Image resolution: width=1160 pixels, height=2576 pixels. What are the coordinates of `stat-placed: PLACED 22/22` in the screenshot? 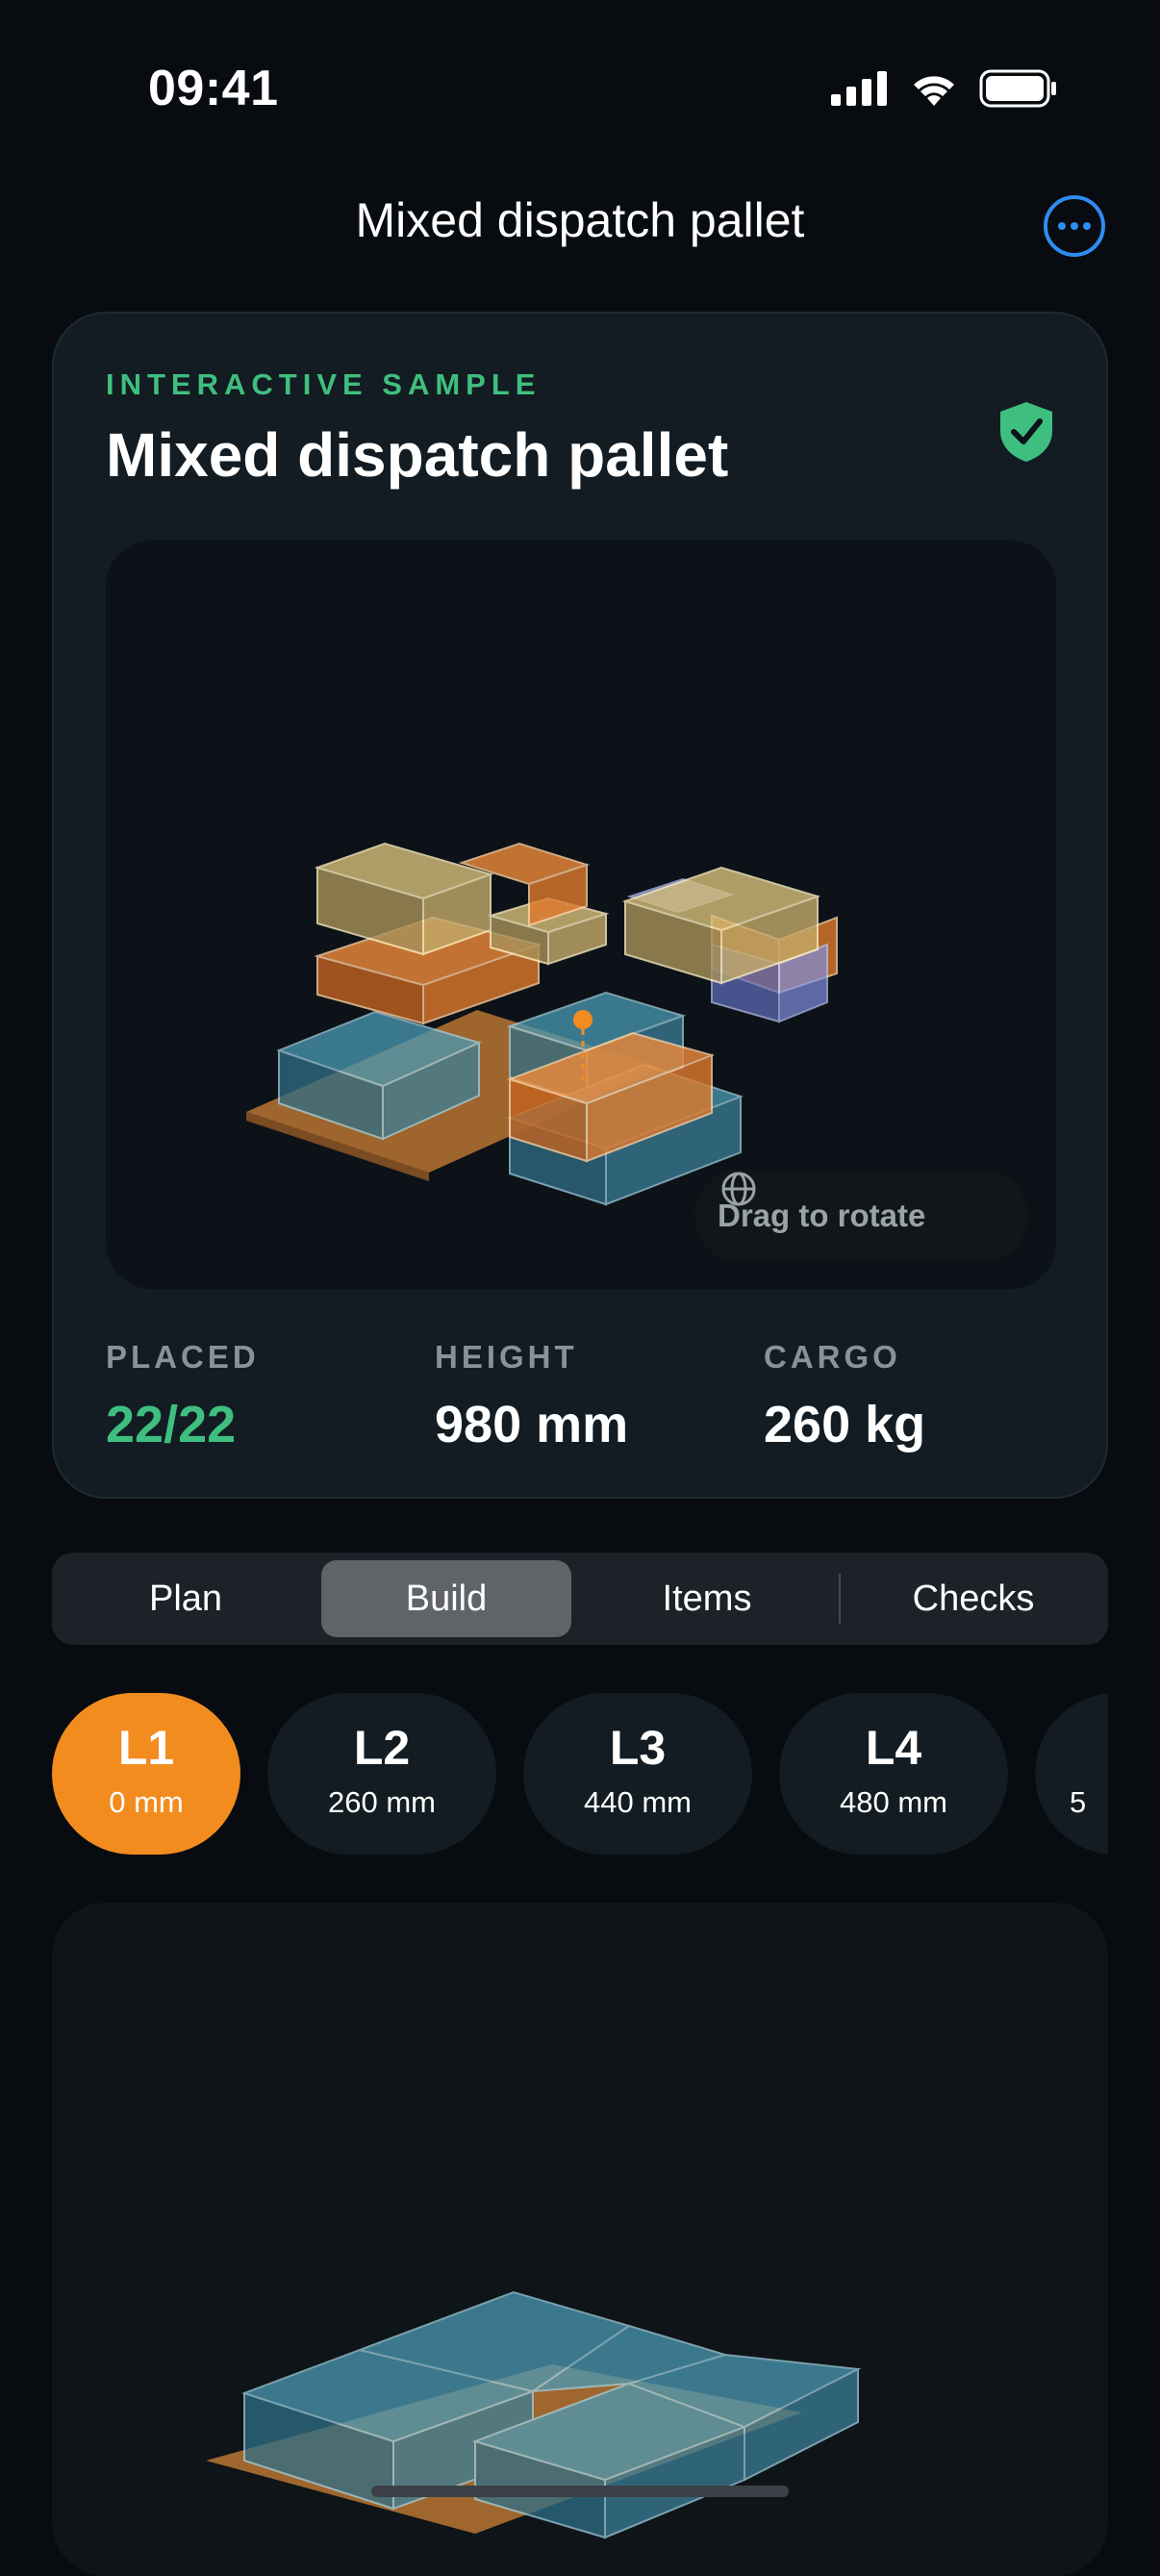 It's located at (183, 1397).